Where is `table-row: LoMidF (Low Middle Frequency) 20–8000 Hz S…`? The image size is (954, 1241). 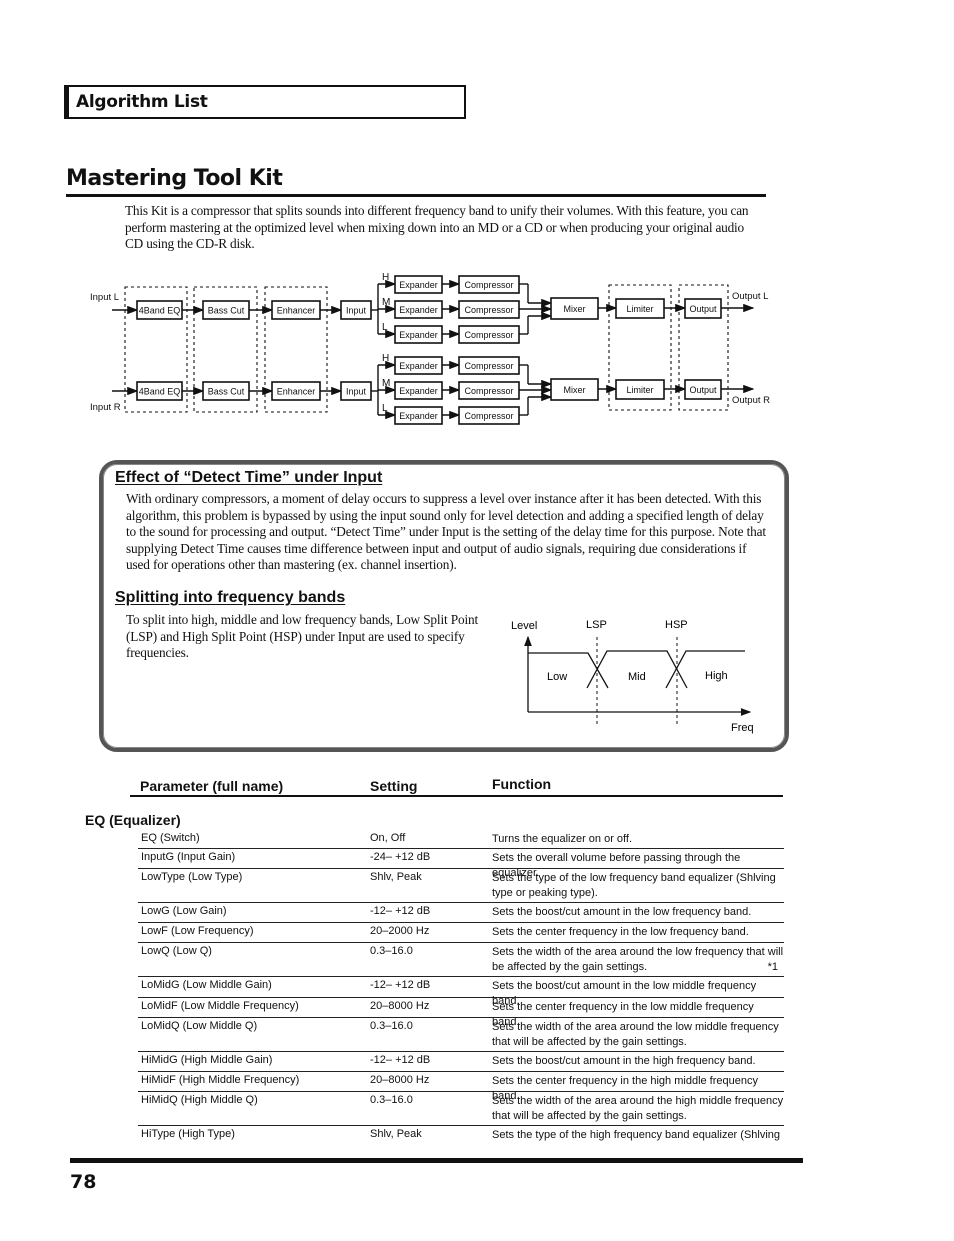 table-row: LoMidF (Low Middle Frequency) 20–8000 Hz S… is located at coordinates (461, 1014).